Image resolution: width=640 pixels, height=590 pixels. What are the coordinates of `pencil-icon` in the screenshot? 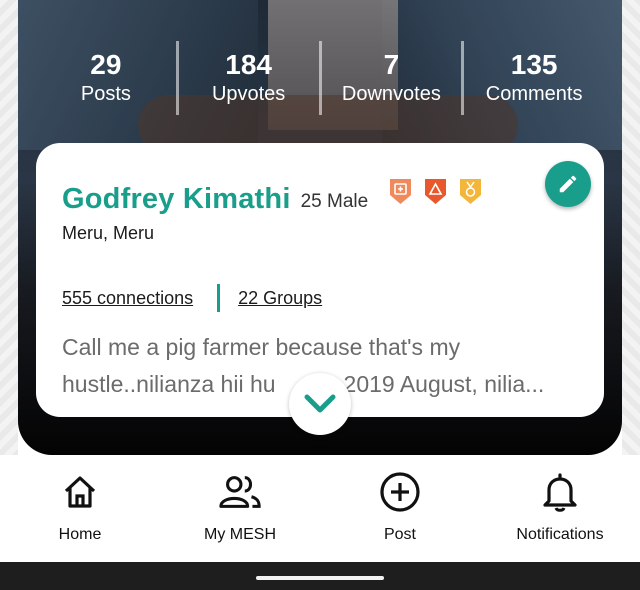 It's located at (568, 184).